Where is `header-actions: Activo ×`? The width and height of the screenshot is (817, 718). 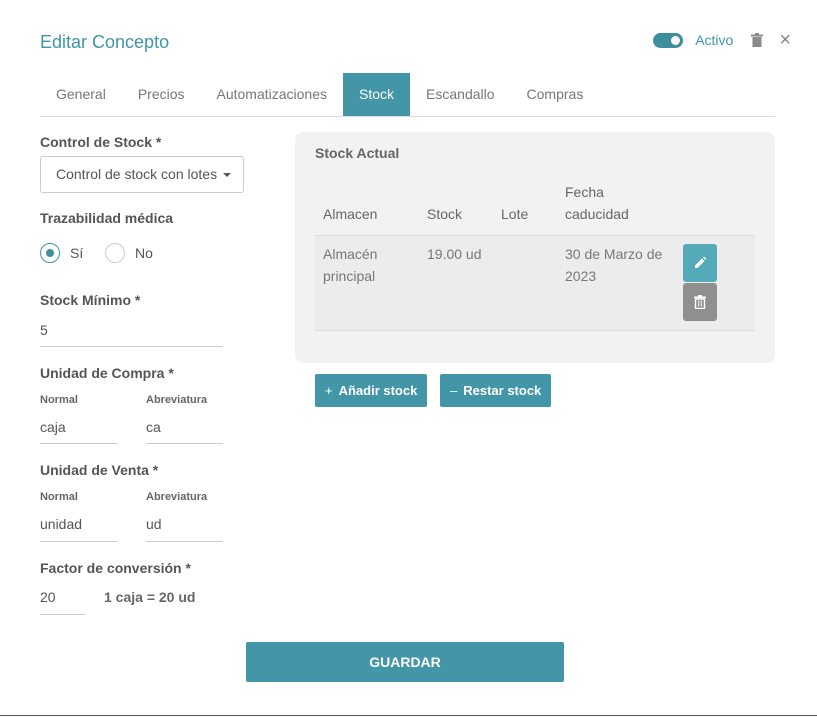
header-actions: Activo × is located at coordinates (722, 40).